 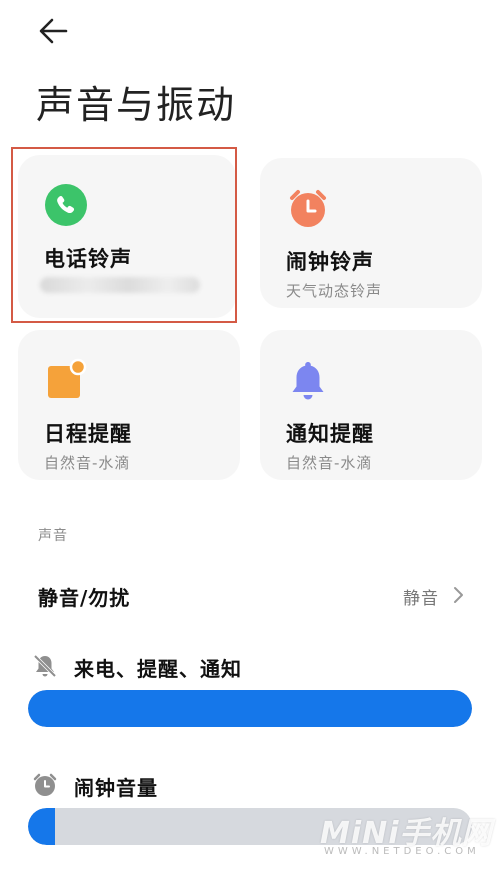 I want to click on back-button, so click(x=54, y=31).